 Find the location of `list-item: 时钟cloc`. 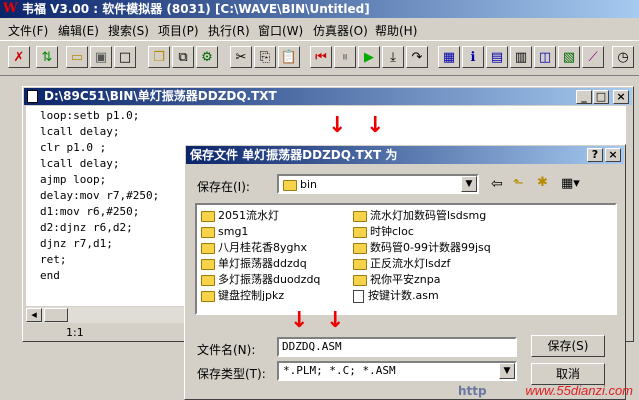

list-item: 时钟cloc is located at coordinates (383, 231).